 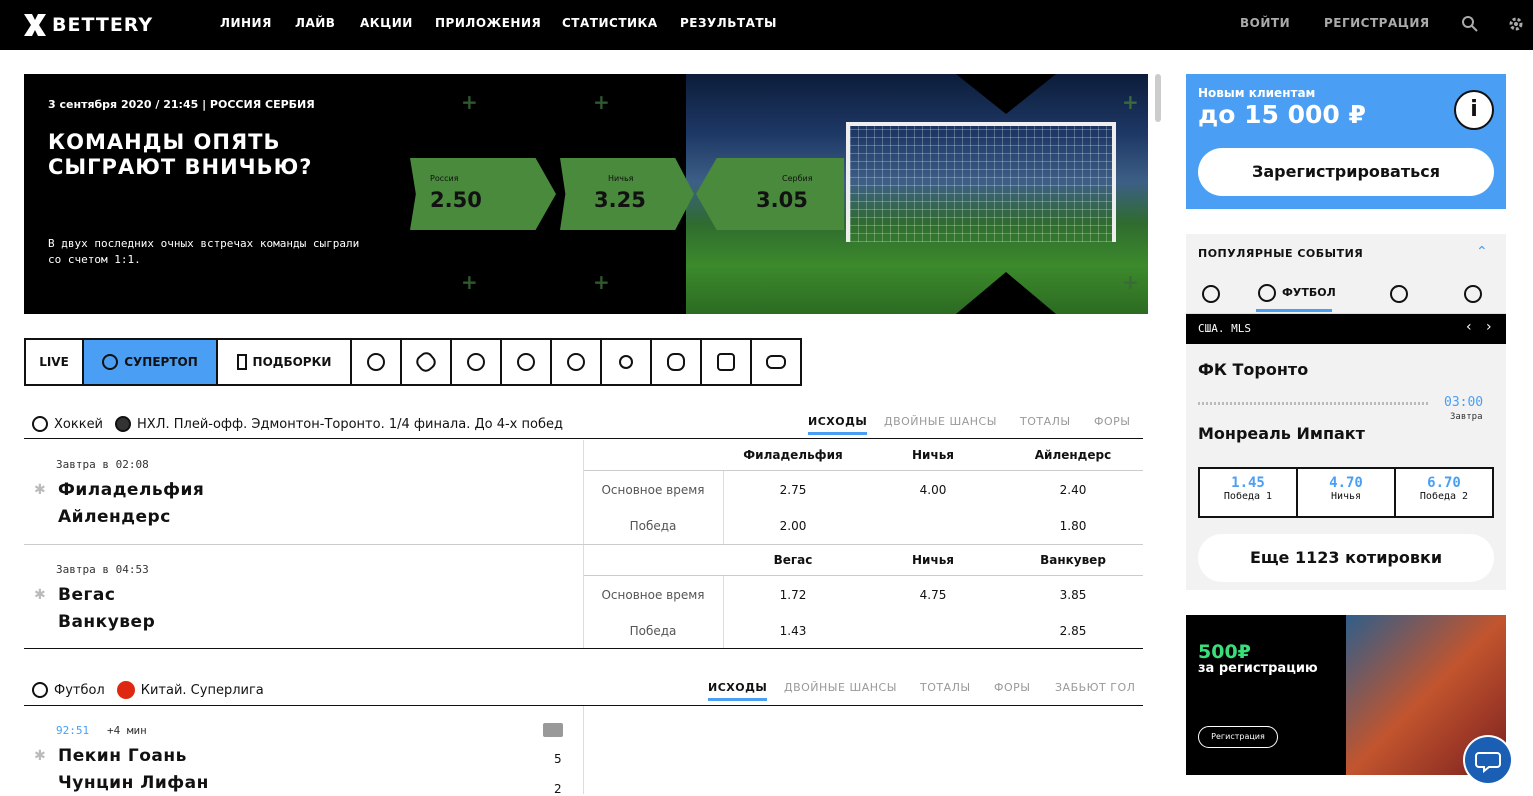 I want to click on promo-line1: Новым клиентам, so click(x=1257, y=93).